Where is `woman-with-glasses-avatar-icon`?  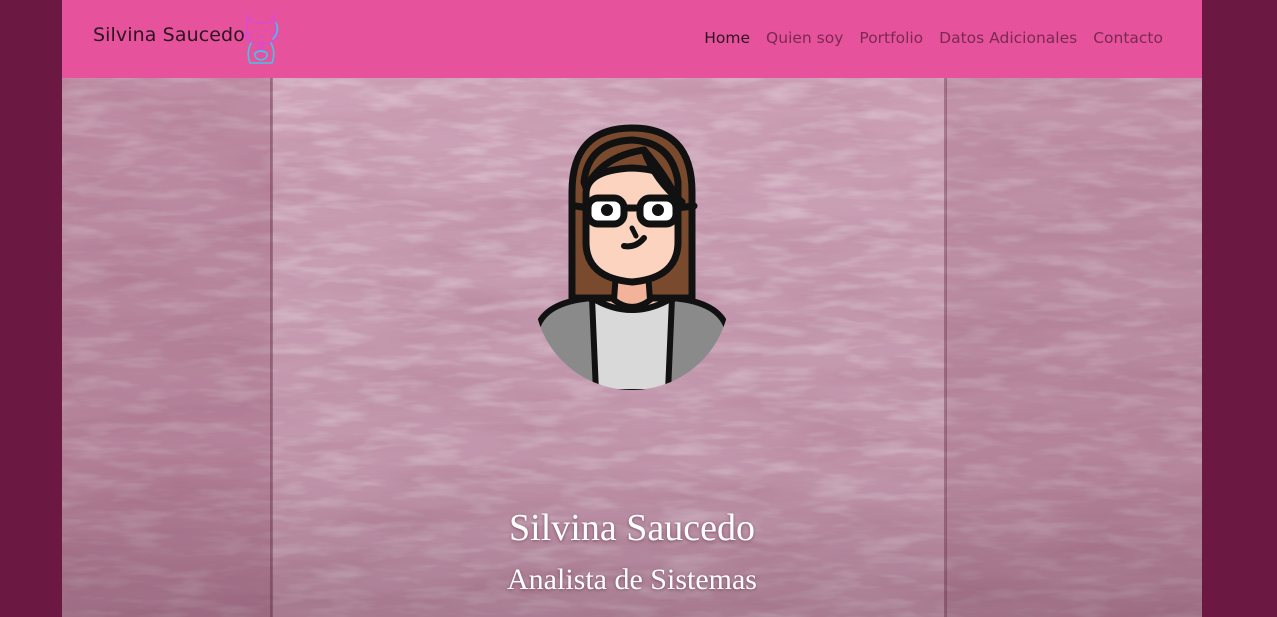 woman-with-glasses-avatar-icon is located at coordinates (632, 257).